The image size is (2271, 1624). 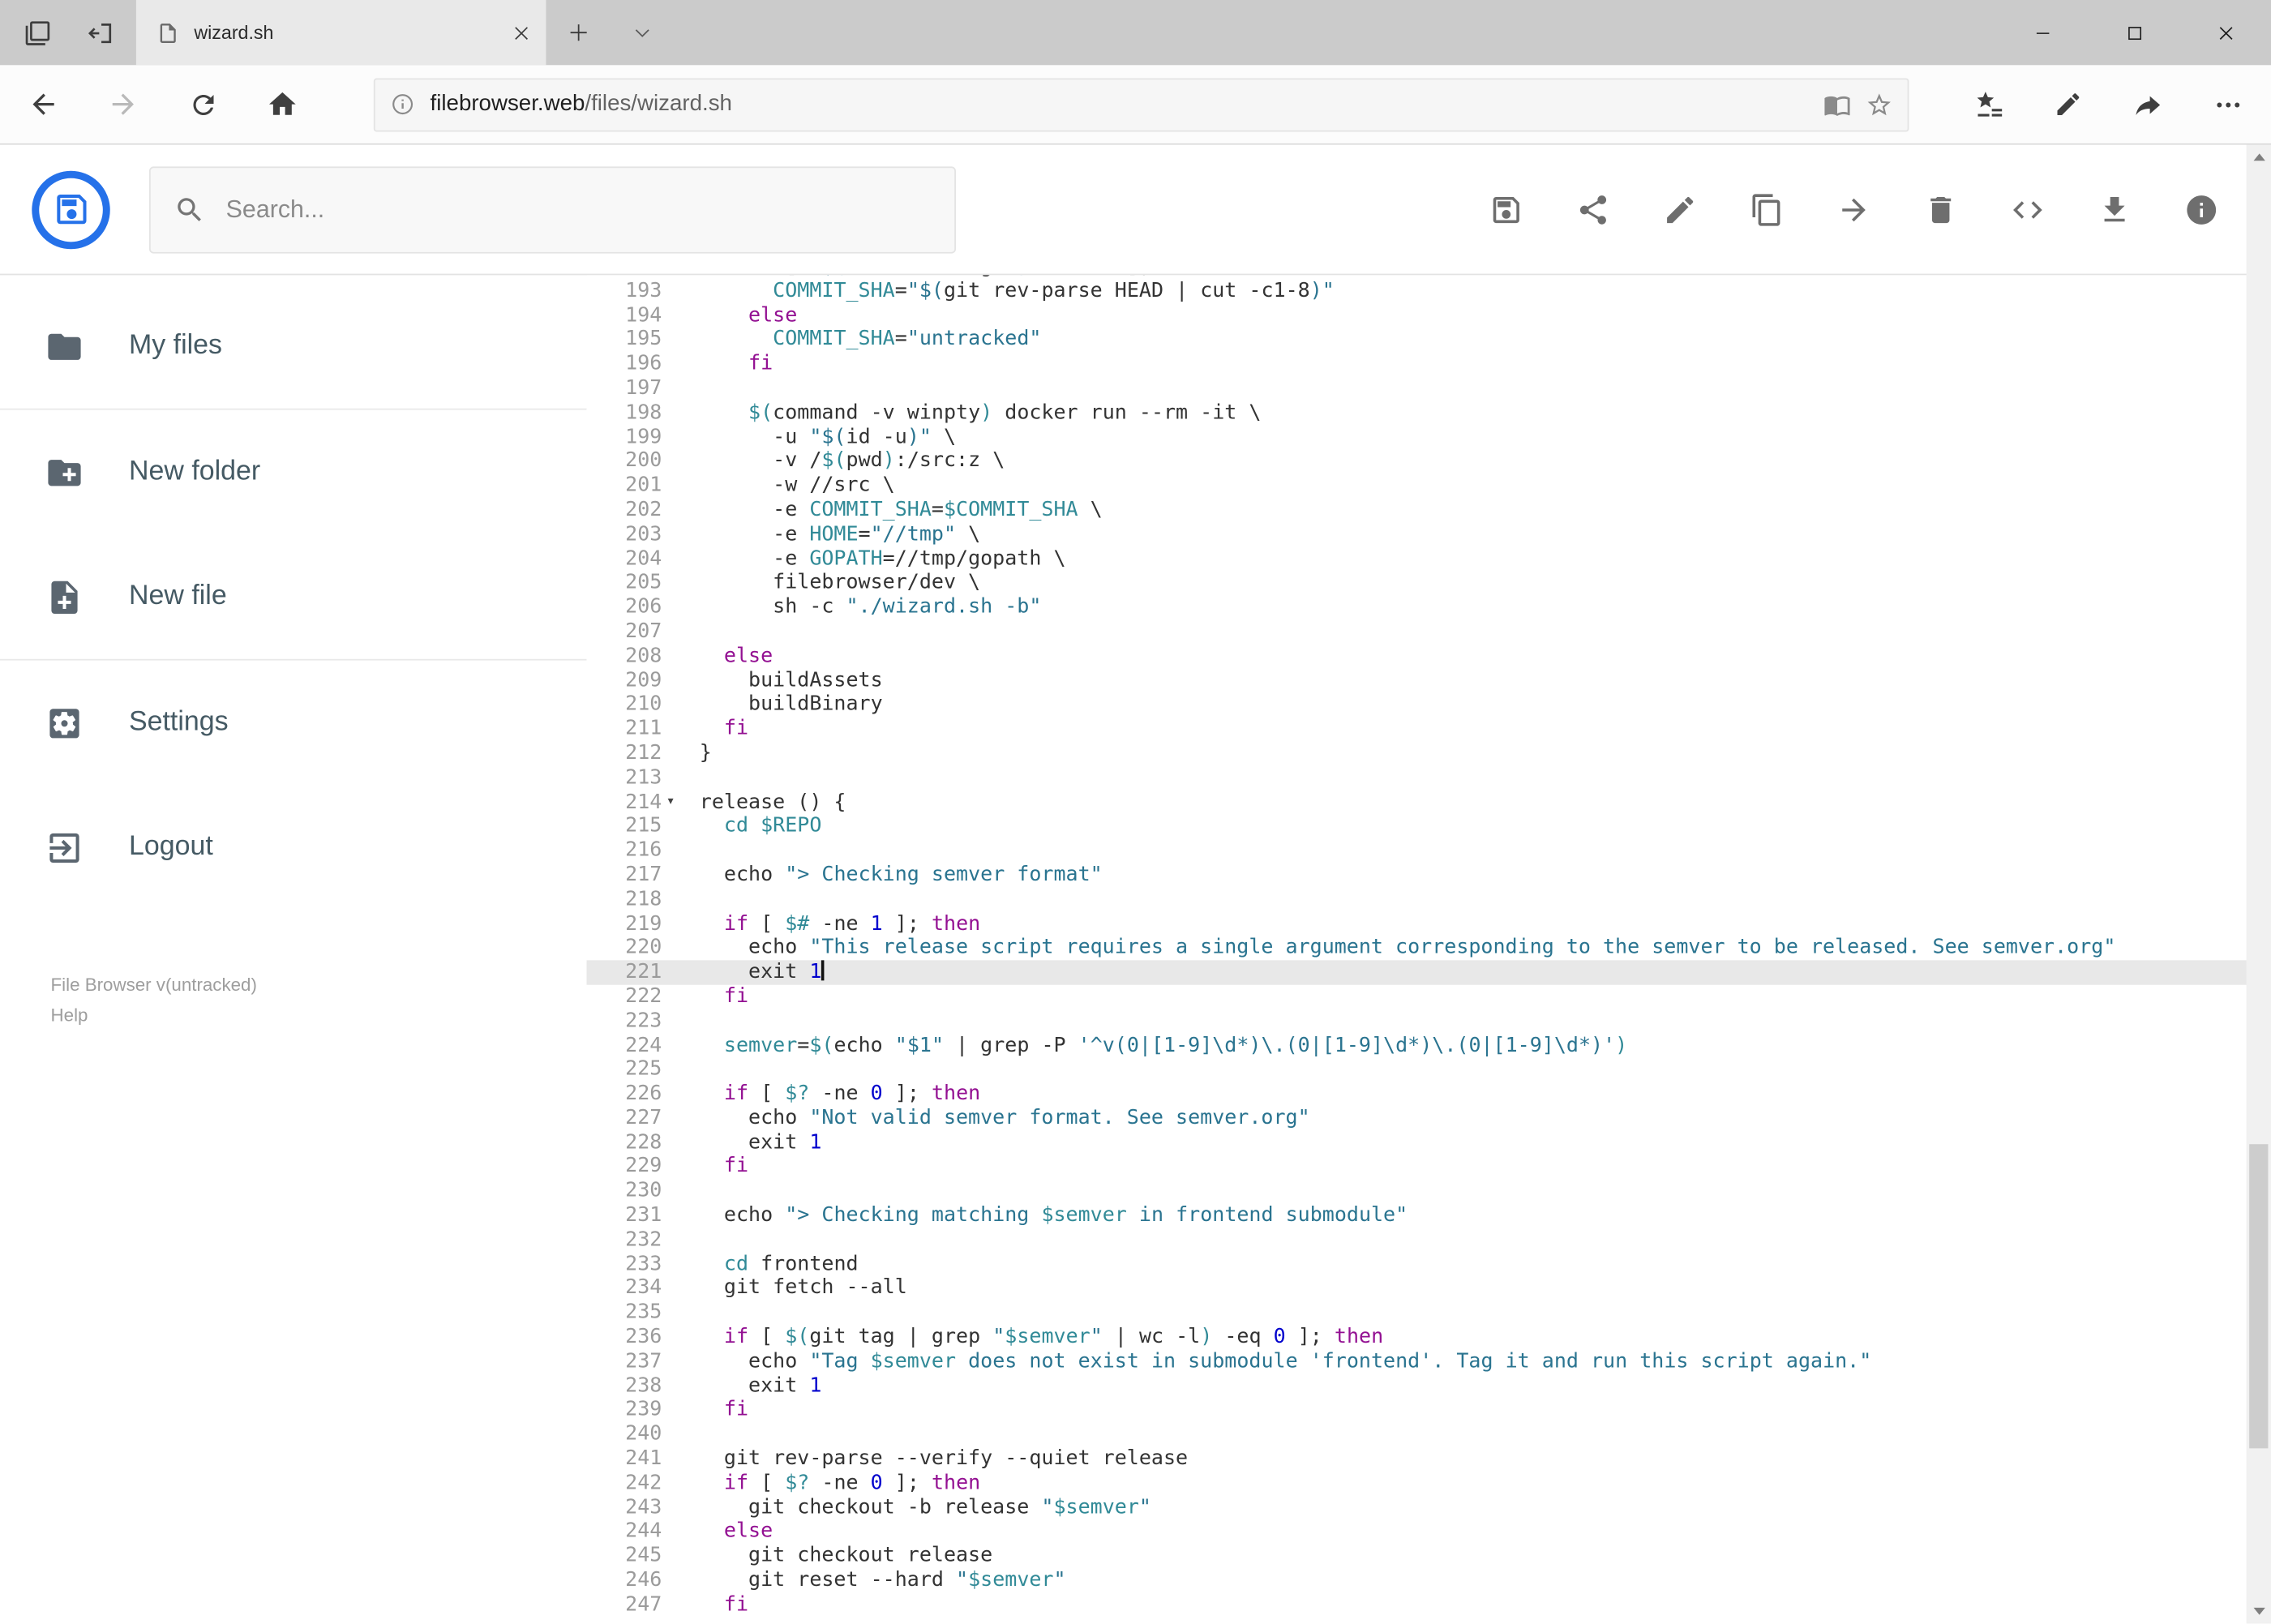 What do you see at coordinates (1428, 851) in the screenshot?
I see `code-line: 216` at bounding box center [1428, 851].